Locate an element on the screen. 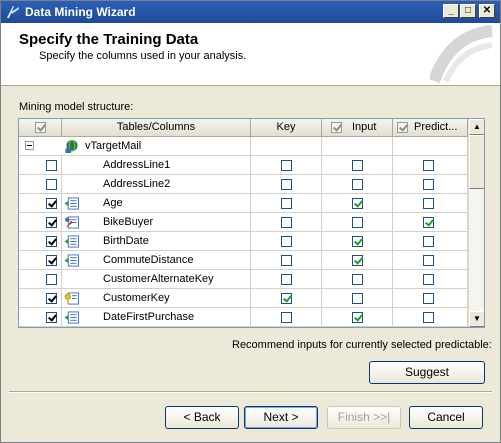 Image resolution: width=501 pixels, height=443 pixels. column-name: Age is located at coordinates (113, 203).